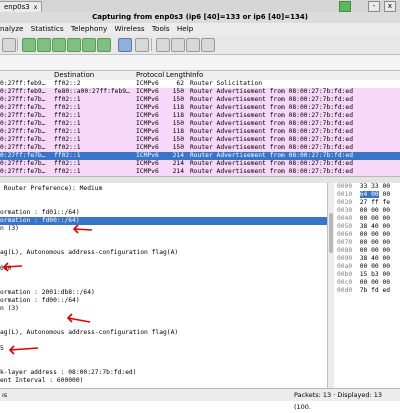 The width and height of the screenshot is (400, 413). I want to click on annotation-arrows, so click(47, 289).